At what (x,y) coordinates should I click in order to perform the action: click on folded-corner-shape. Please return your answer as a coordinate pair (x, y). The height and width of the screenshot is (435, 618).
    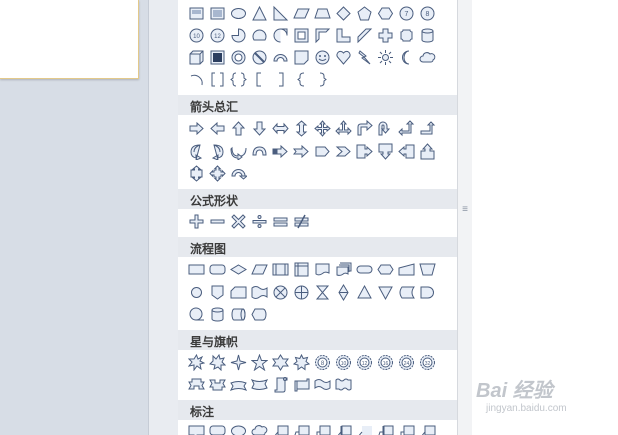
    Looking at the image, I should click on (301, 57).